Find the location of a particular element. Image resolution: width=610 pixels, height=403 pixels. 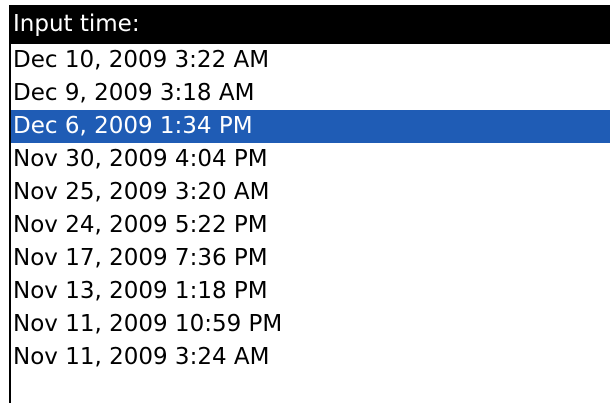

time-list-item-label: Nov 25, 2009 3:20 AM is located at coordinates (141, 192).